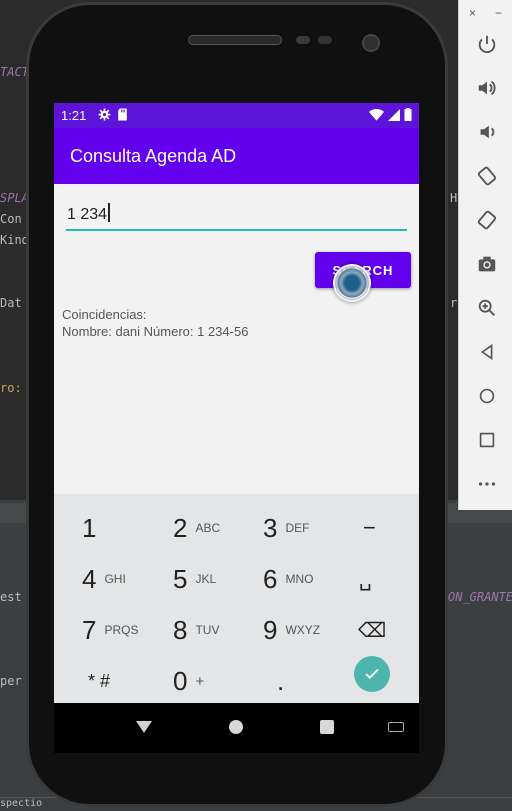 The height and width of the screenshot is (811, 512). I want to click on status-time: 1:21, so click(74, 115).